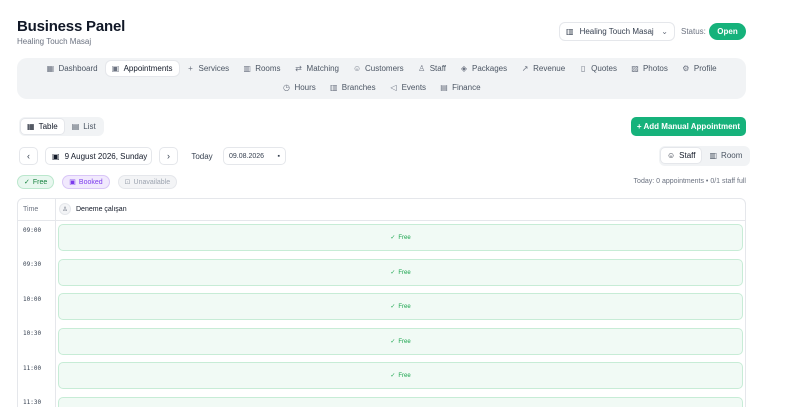  Describe the element at coordinates (152, 182) in the screenshot. I see `legend-unavailable-label: Unavailable` at that location.